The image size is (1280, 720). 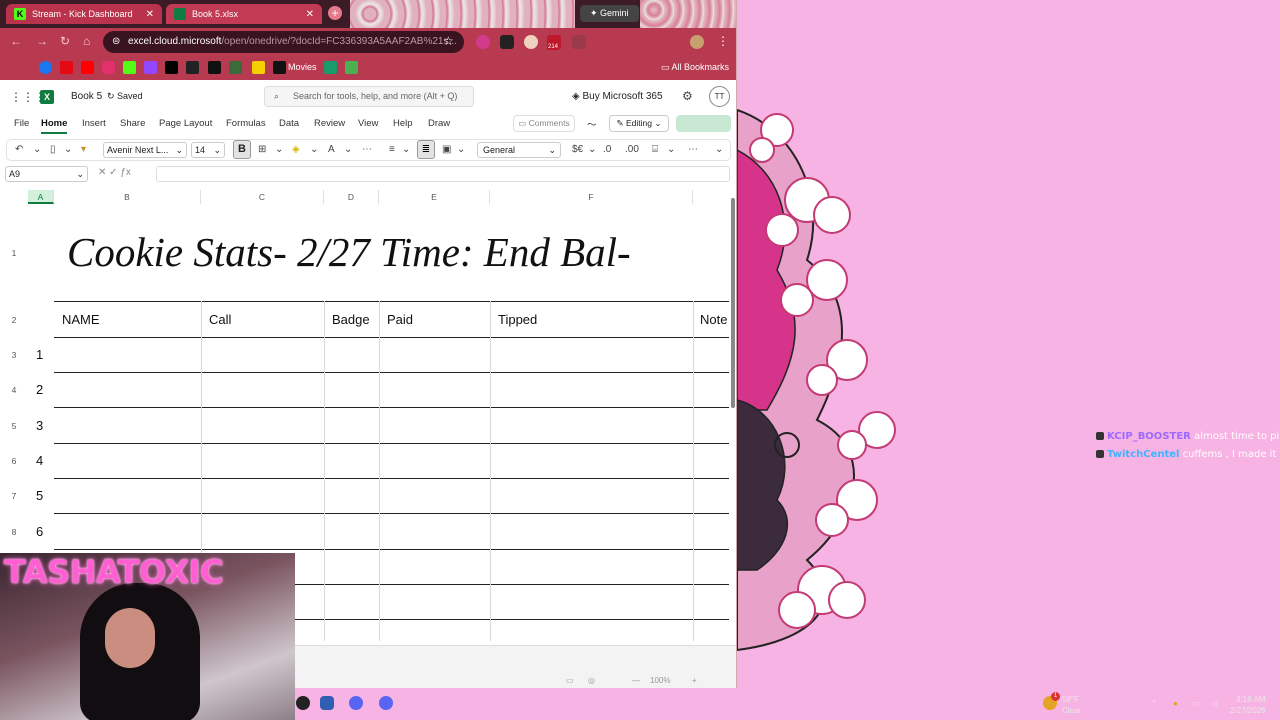 I want to click on name-box: A9 ⌄, so click(x=46, y=174).